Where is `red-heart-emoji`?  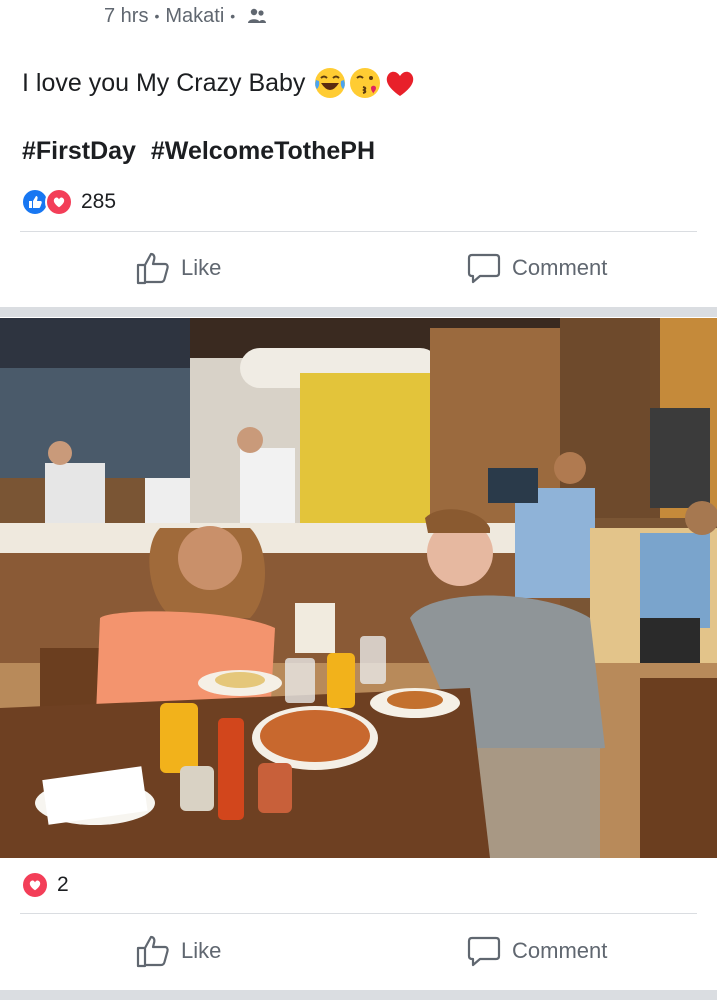
red-heart-emoji is located at coordinates (400, 83).